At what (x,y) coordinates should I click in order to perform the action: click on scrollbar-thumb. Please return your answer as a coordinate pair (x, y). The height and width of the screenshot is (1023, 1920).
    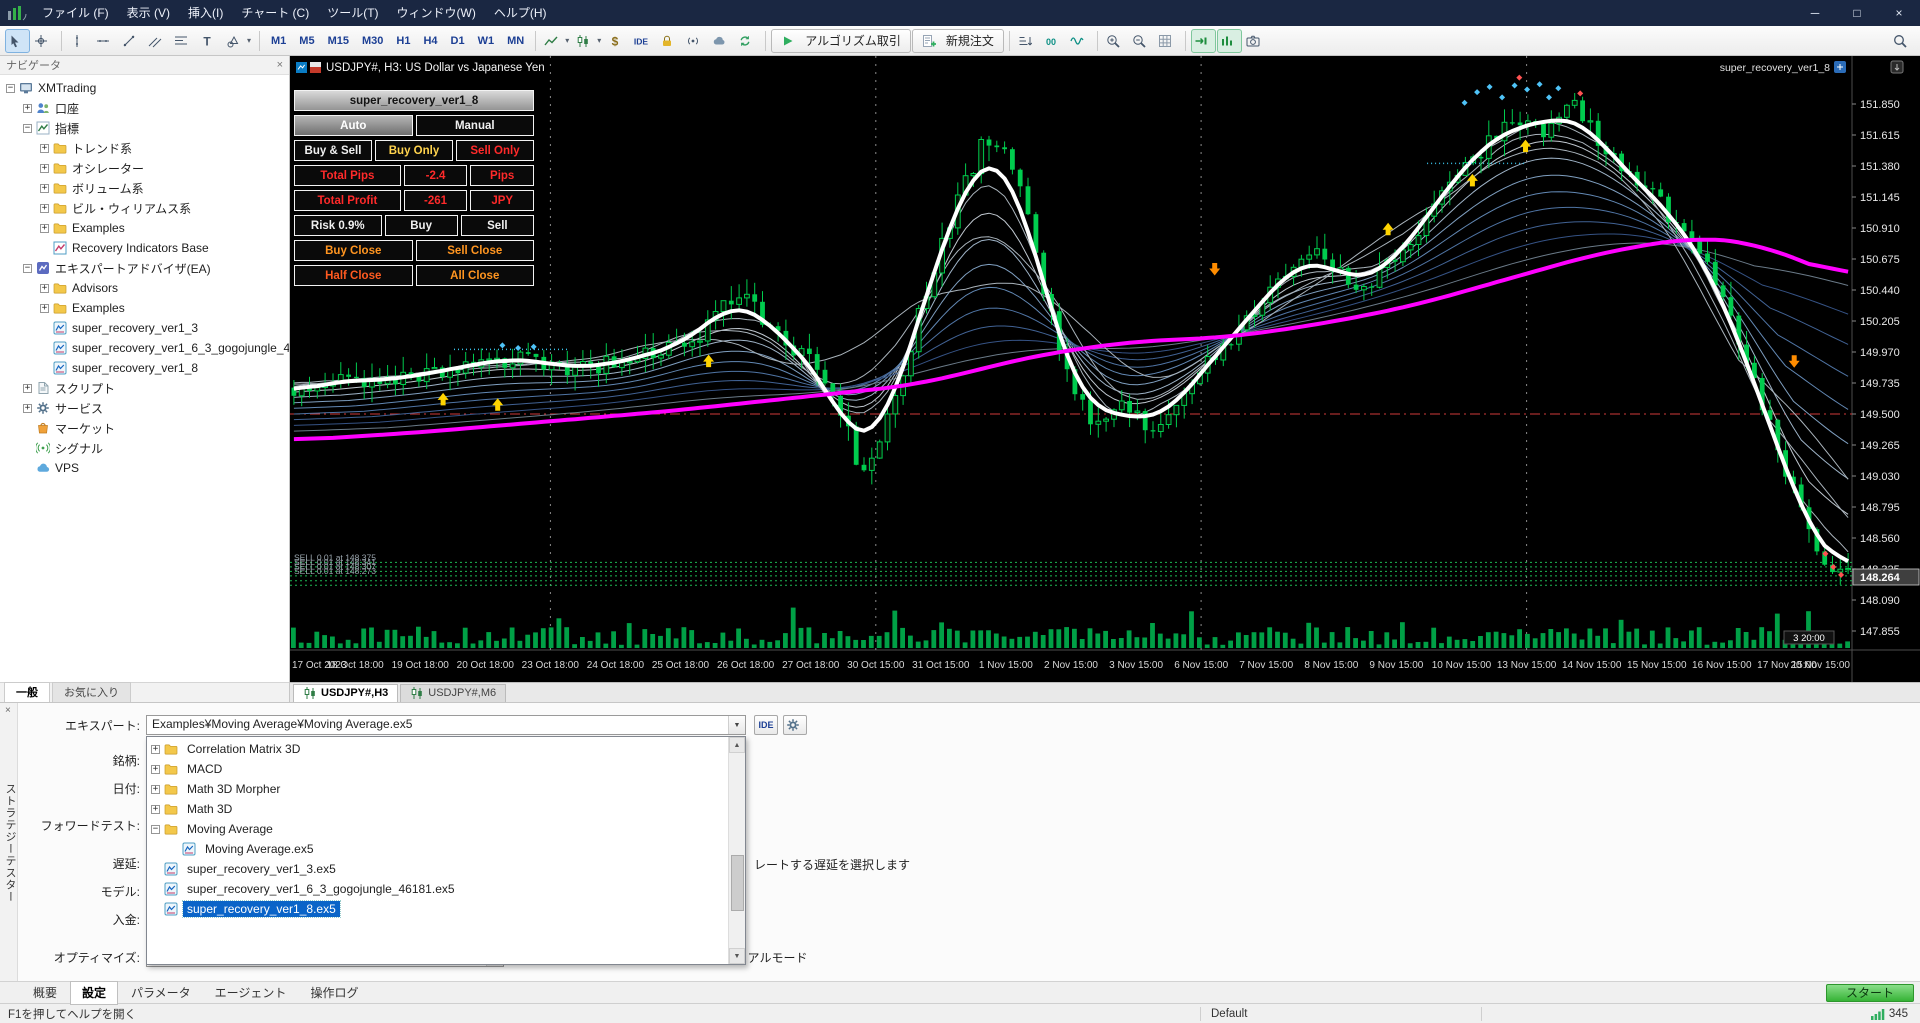
    Looking at the image, I should click on (737, 883).